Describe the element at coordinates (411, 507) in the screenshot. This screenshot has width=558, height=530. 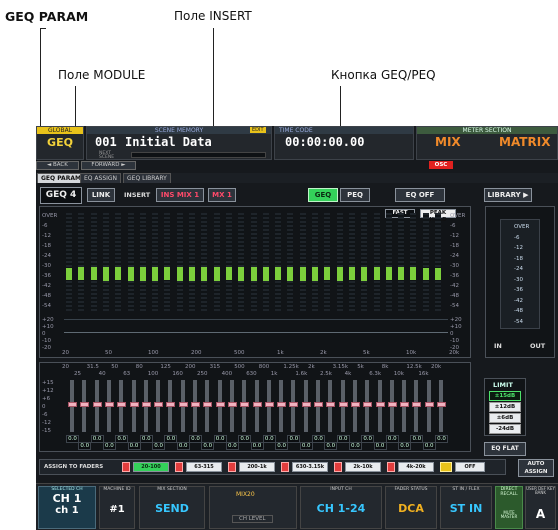
I see `fader-status: FADER STATUS DCA` at that location.